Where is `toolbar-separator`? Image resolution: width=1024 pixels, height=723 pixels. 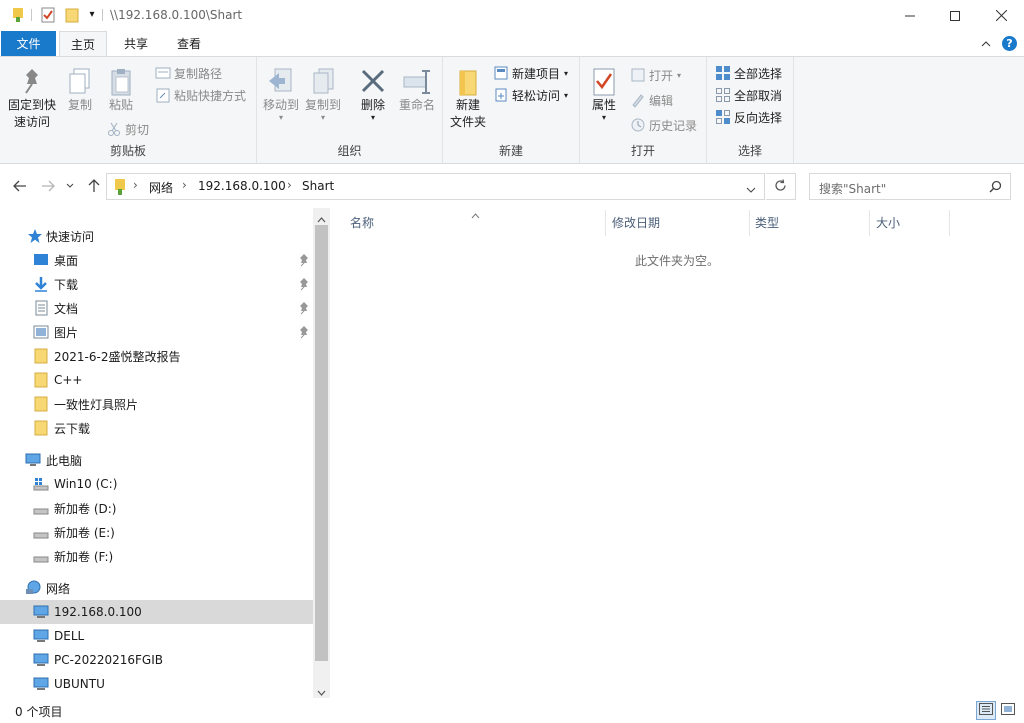
toolbar-separator is located at coordinates (102, 15).